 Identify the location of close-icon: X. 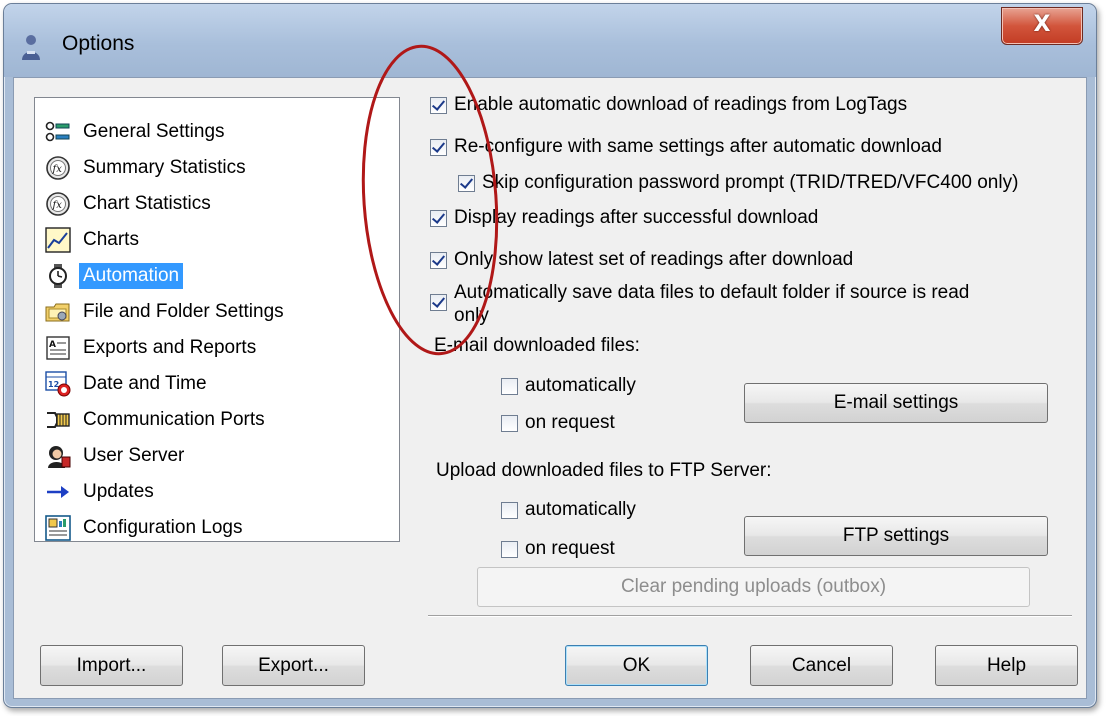
(1042, 24).